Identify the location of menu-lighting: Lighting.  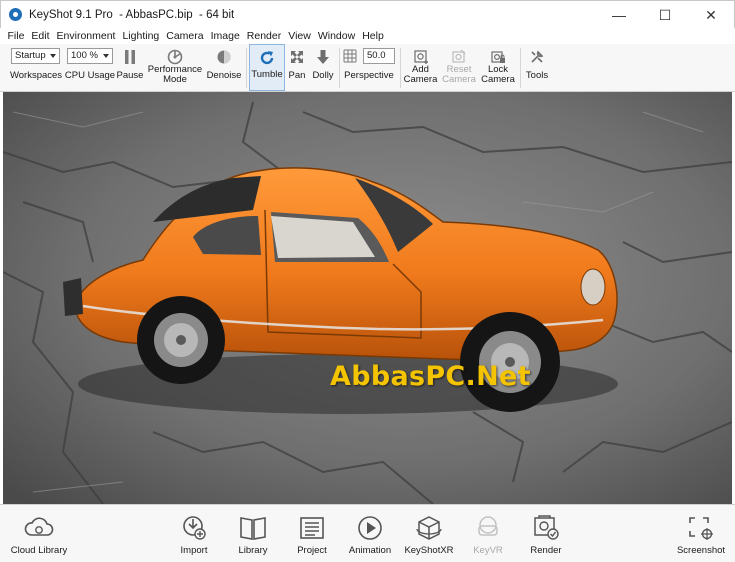
(141, 36).